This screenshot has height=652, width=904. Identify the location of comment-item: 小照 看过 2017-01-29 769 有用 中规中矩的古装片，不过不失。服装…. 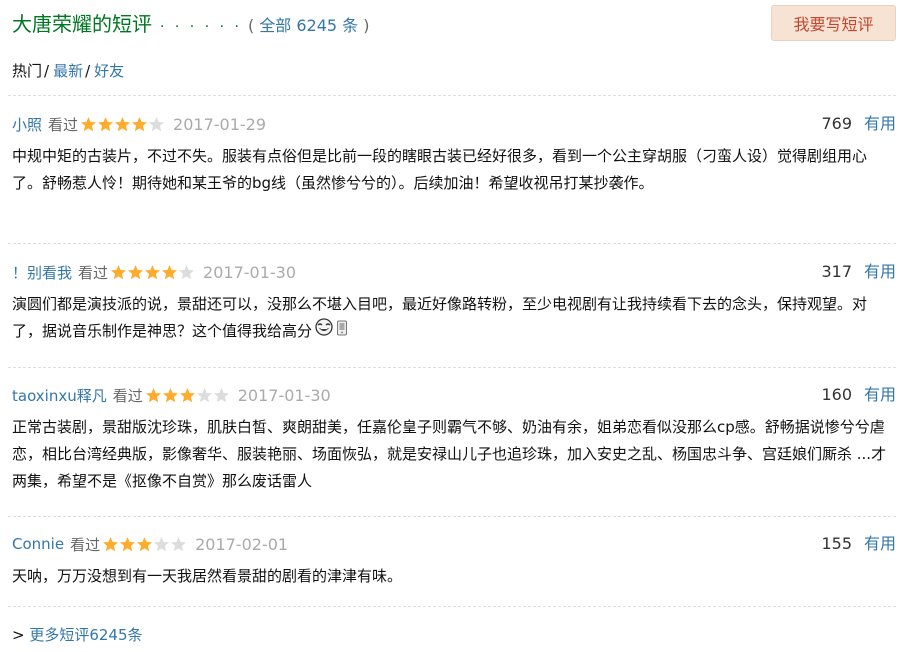
(454, 154).